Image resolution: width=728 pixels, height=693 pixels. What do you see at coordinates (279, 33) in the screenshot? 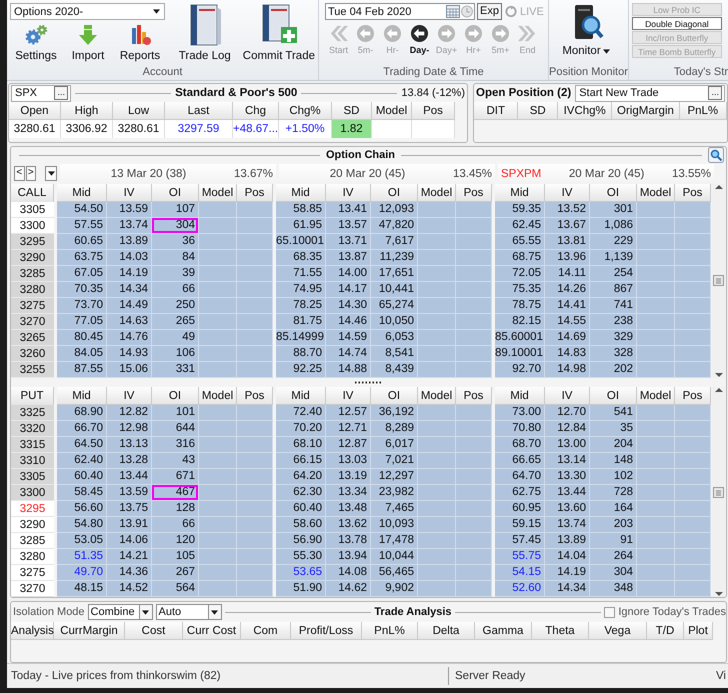
I see `toolbar-button: Commit Trade` at bounding box center [279, 33].